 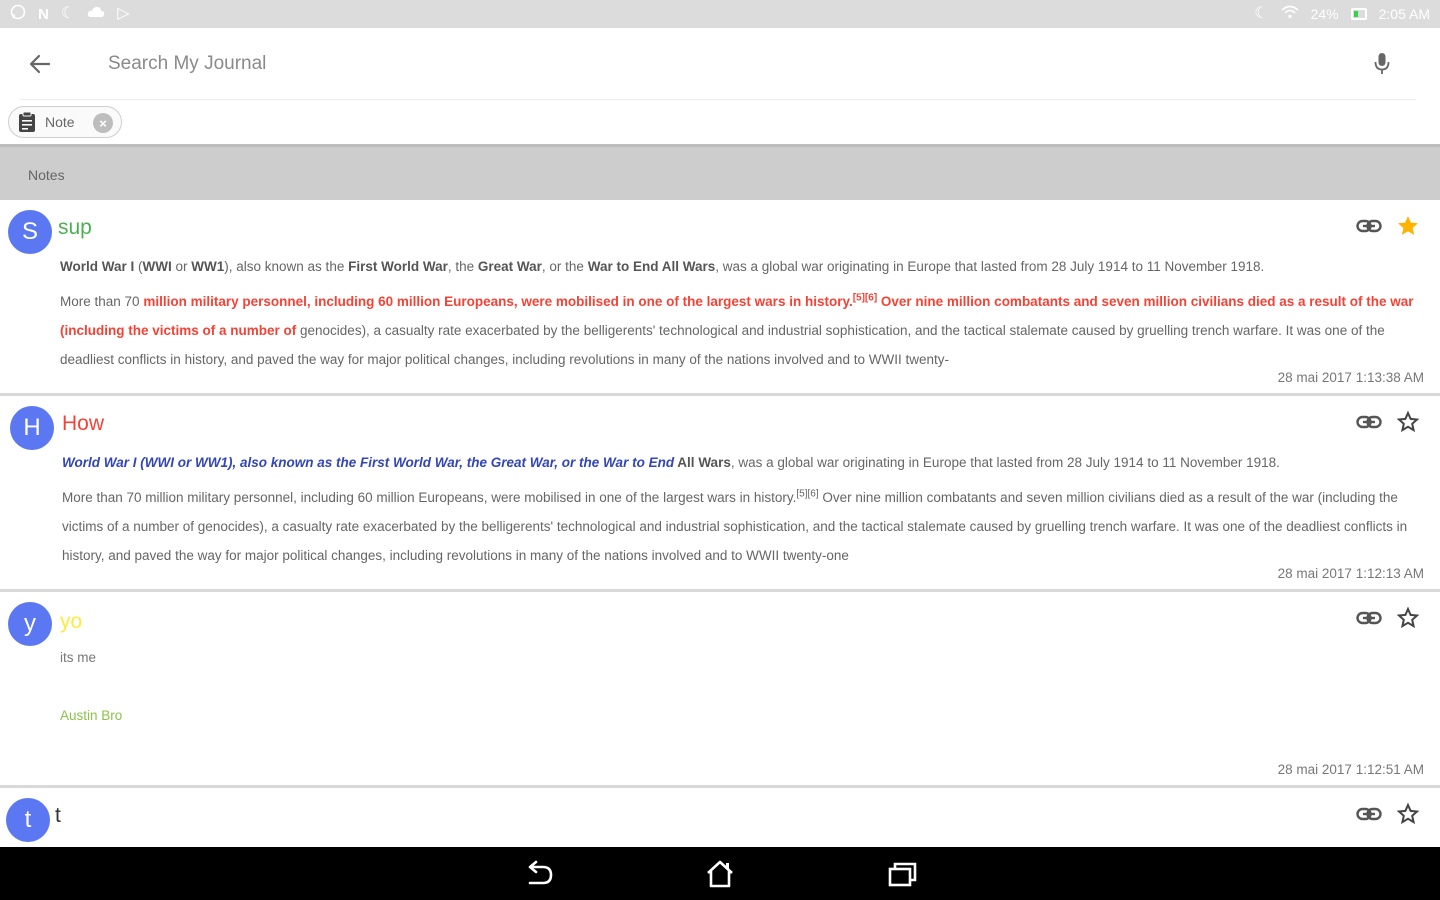 What do you see at coordinates (651, 266) in the screenshot?
I see `bold-text: War to End All Wars` at bounding box center [651, 266].